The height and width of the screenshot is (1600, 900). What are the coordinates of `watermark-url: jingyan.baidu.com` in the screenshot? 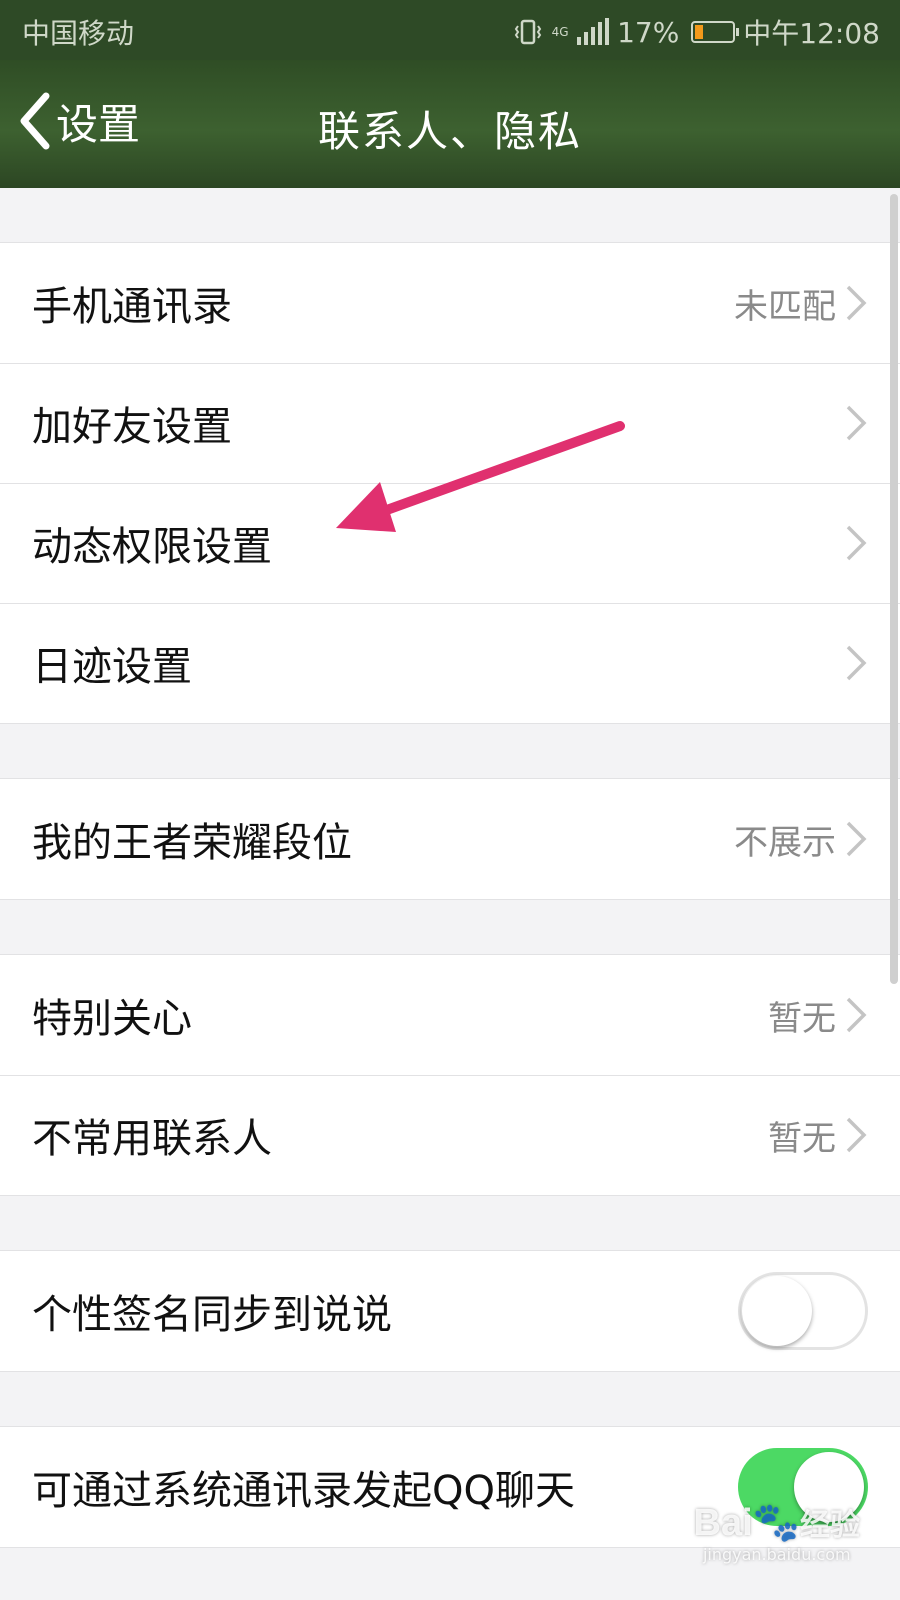 It's located at (776, 1554).